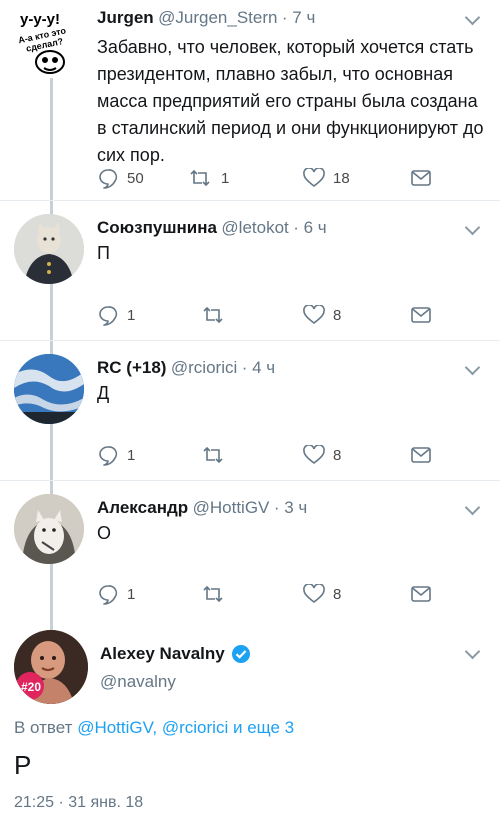 The image size is (500, 829). I want to click on author-handle: @navalny, so click(138, 682).